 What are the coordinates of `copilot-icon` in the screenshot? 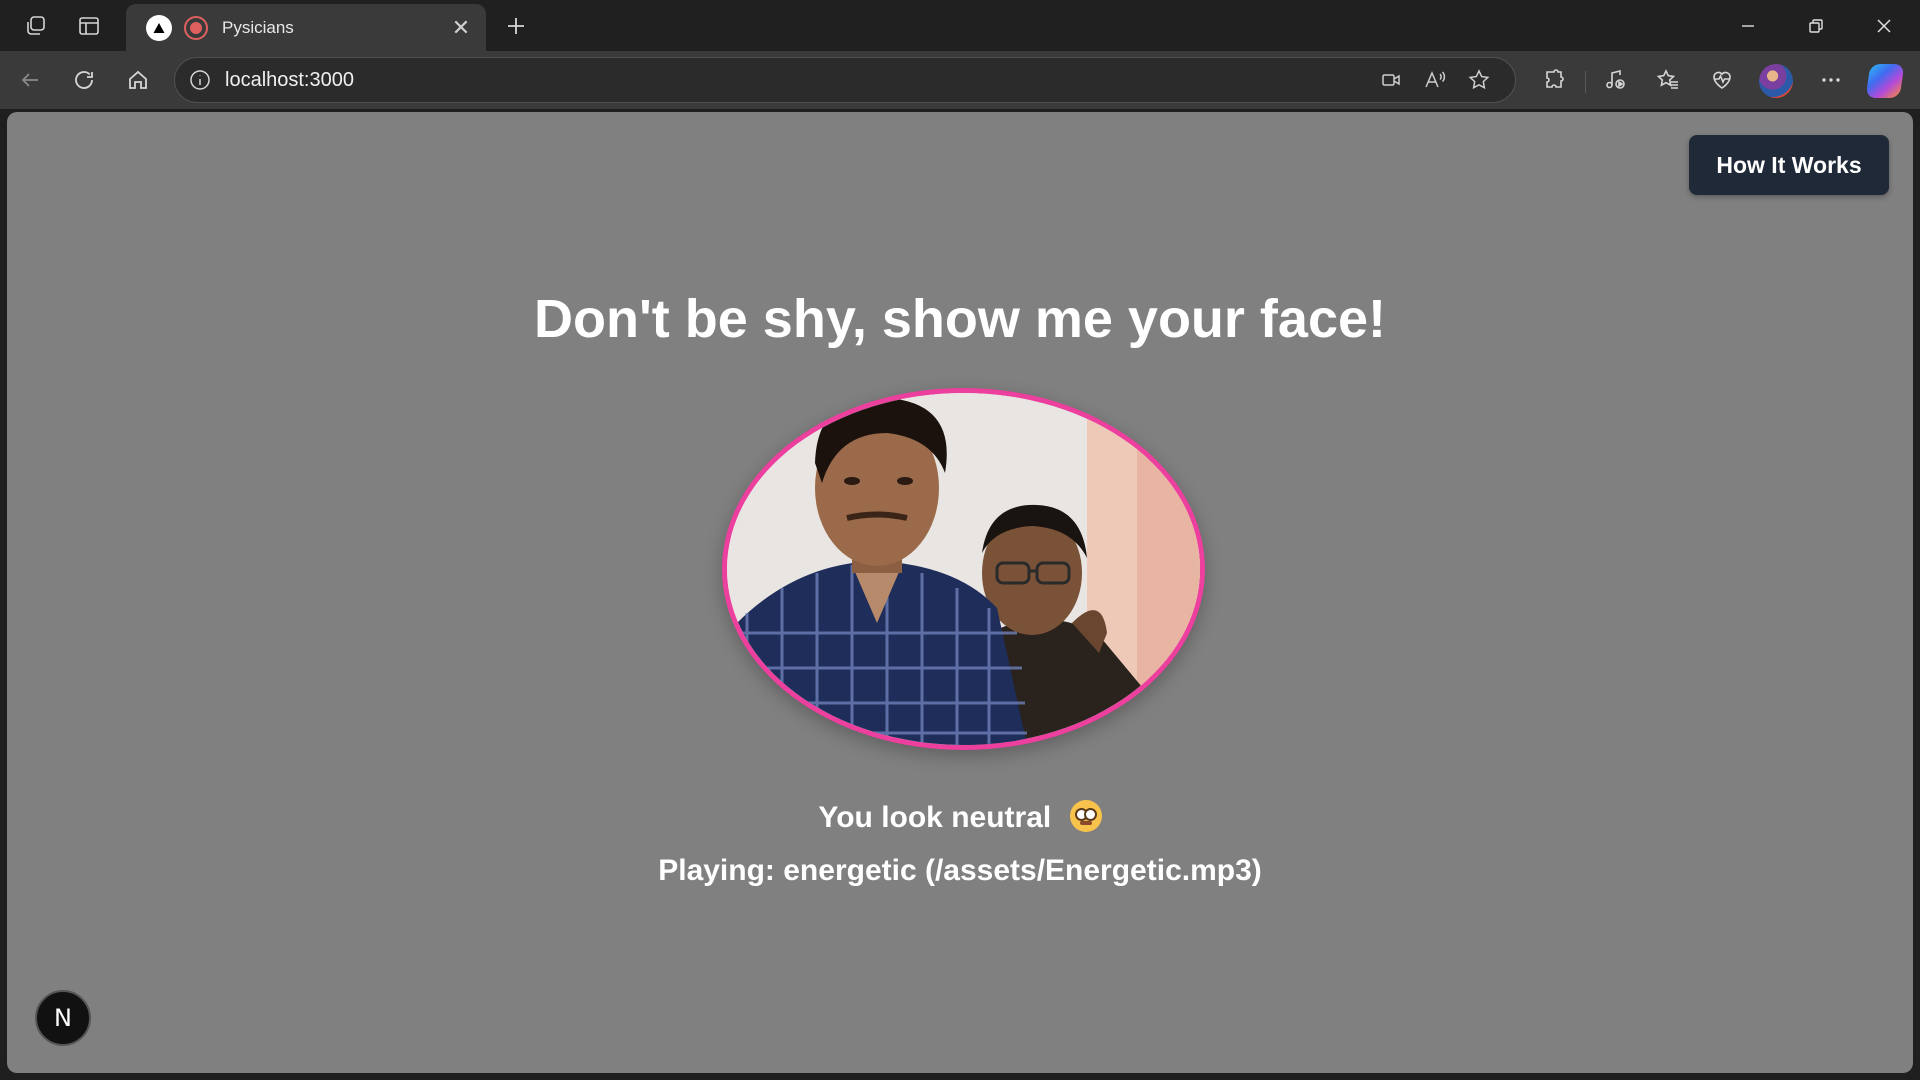 It's located at (1885, 81).